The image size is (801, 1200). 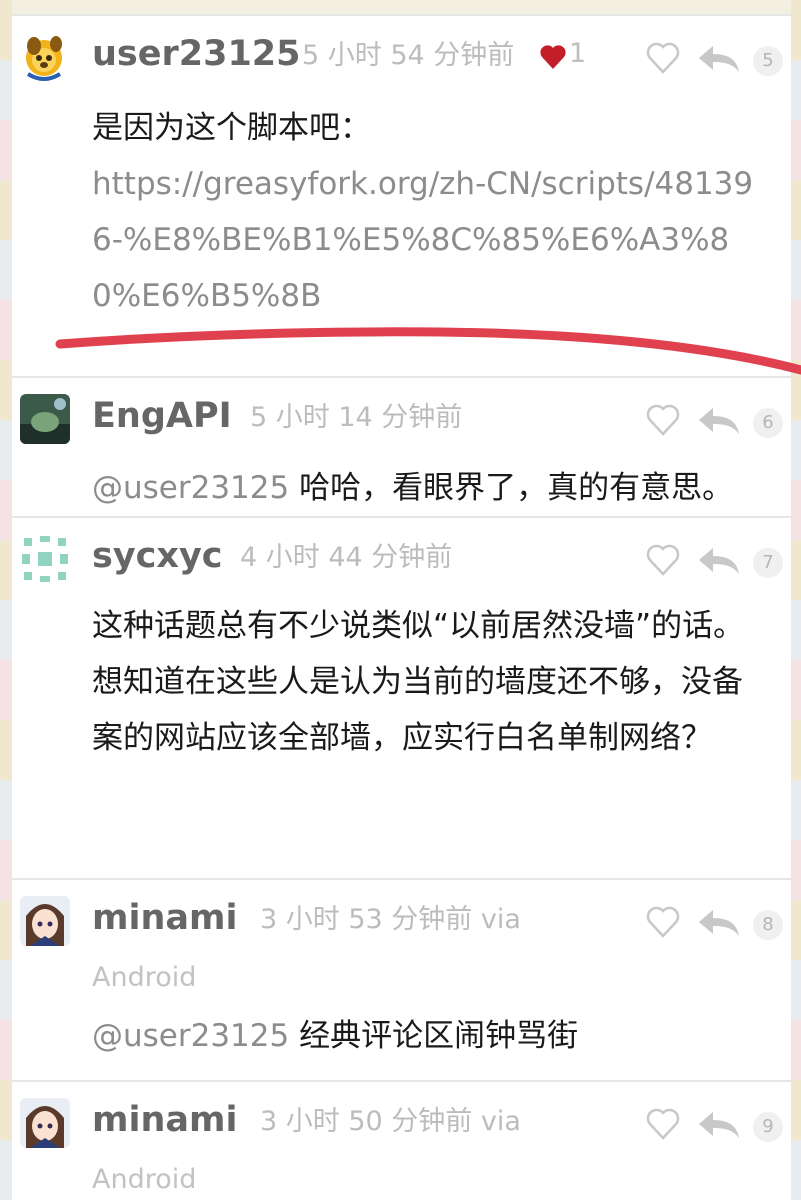 What do you see at coordinates (511, 488) in the screenshot?
I see `reply-text: 哈哈，看眼界了，真的有意思。` at bounding box center [511, 488].